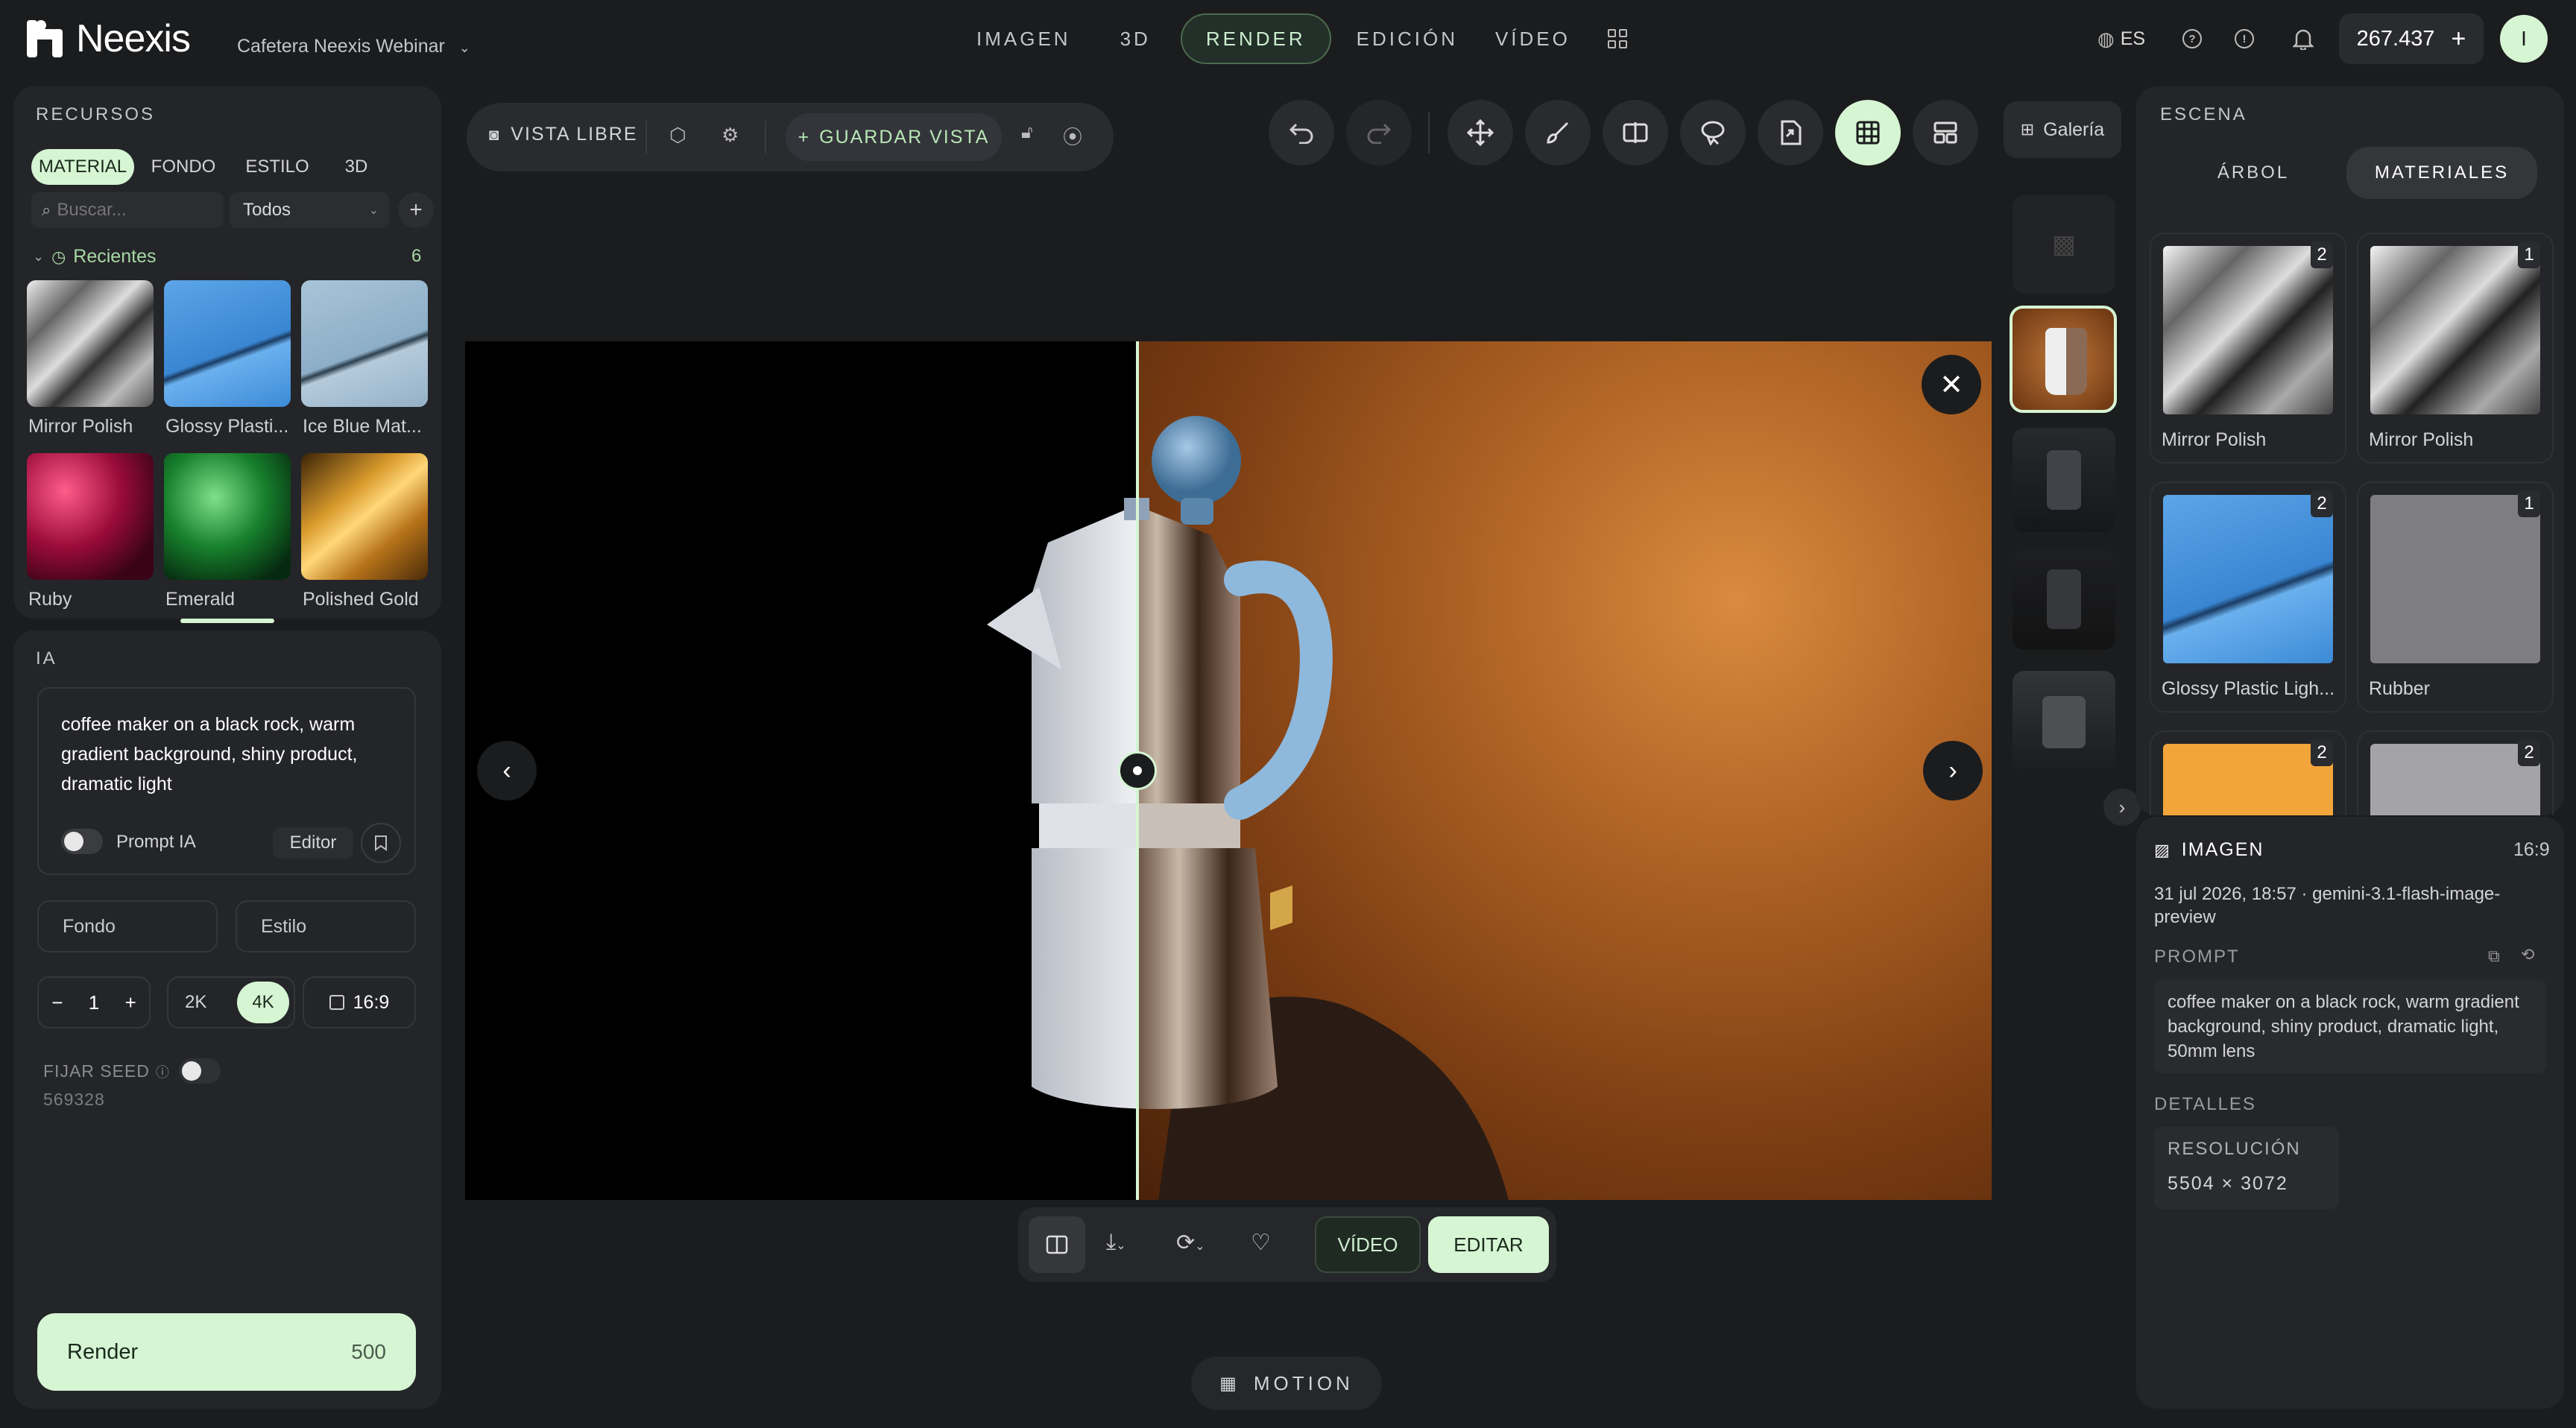  Describe the element at coordinates (1137, 770) in the screenshot. I see `compare-handle` at that location.